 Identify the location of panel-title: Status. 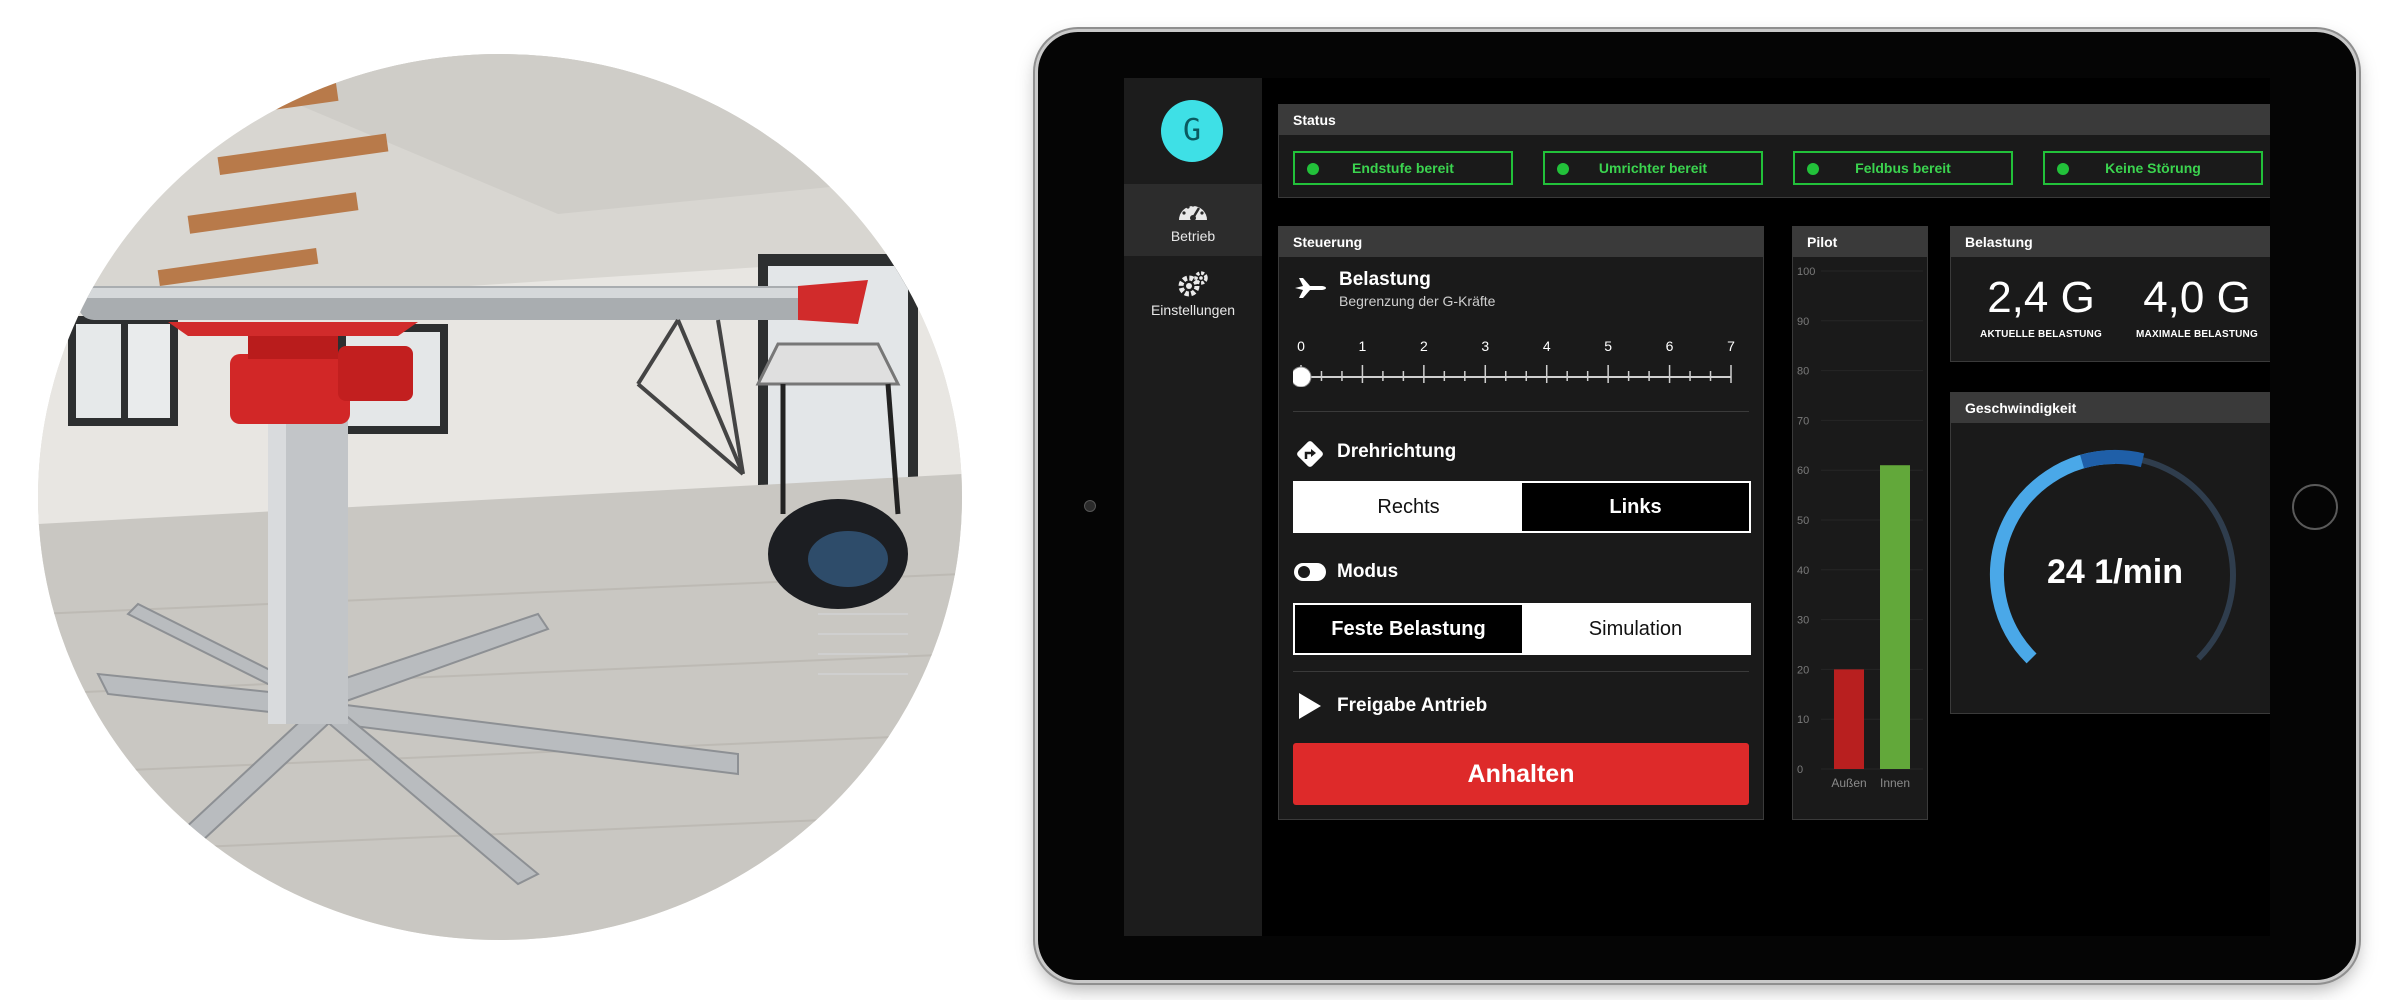
(1774, 120).